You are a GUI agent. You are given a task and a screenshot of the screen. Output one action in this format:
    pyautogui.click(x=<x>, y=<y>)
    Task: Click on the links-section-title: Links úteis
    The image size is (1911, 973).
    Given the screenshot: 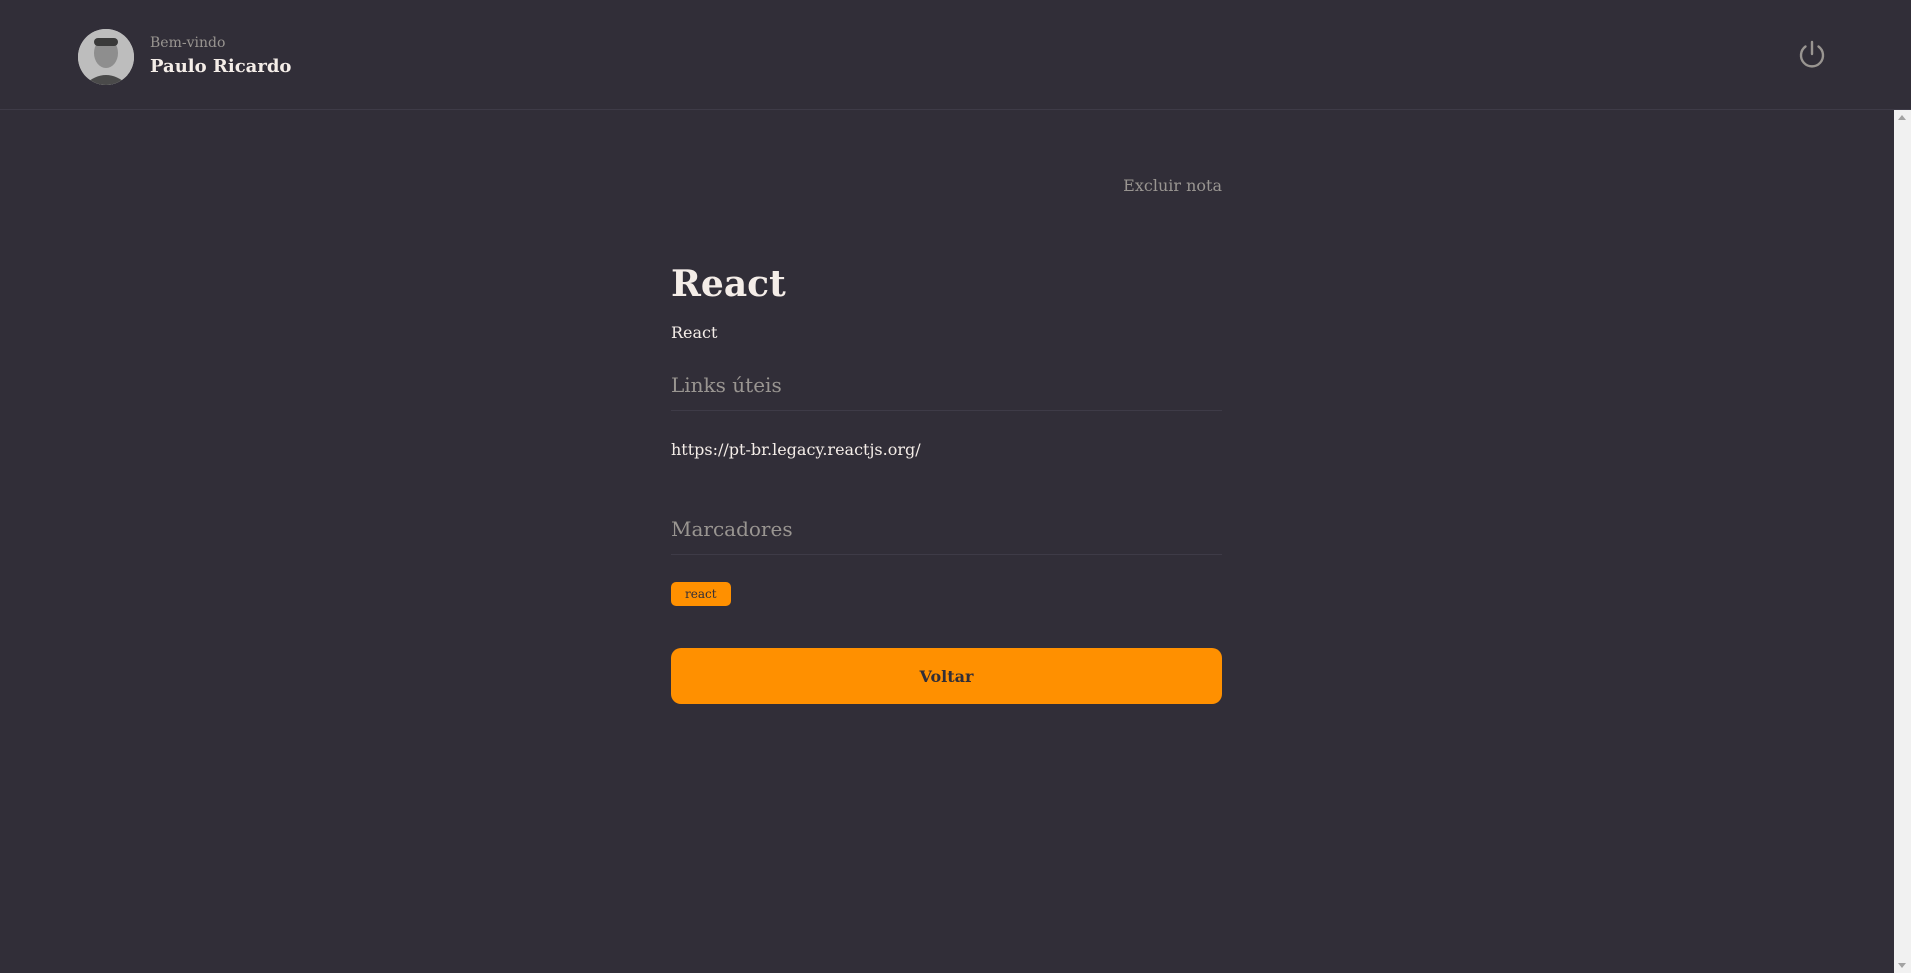 What is the action you would take?
    pyautogui.click(x=946, y=392)
    